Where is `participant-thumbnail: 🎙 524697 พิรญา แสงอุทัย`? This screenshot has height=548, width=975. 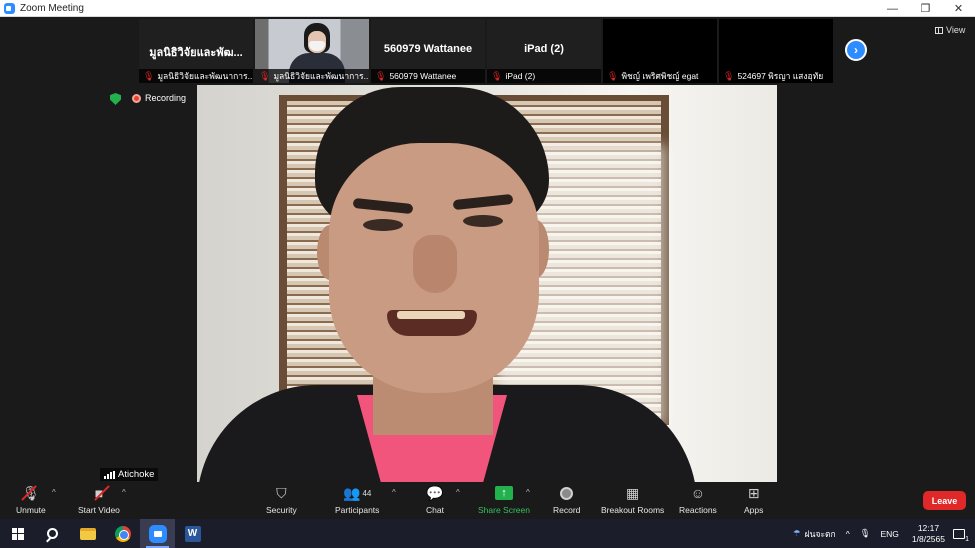 participant-thumbnail: 🎙 524697 พิรญา แสงอุทัย is located at coordinates (776, 51).